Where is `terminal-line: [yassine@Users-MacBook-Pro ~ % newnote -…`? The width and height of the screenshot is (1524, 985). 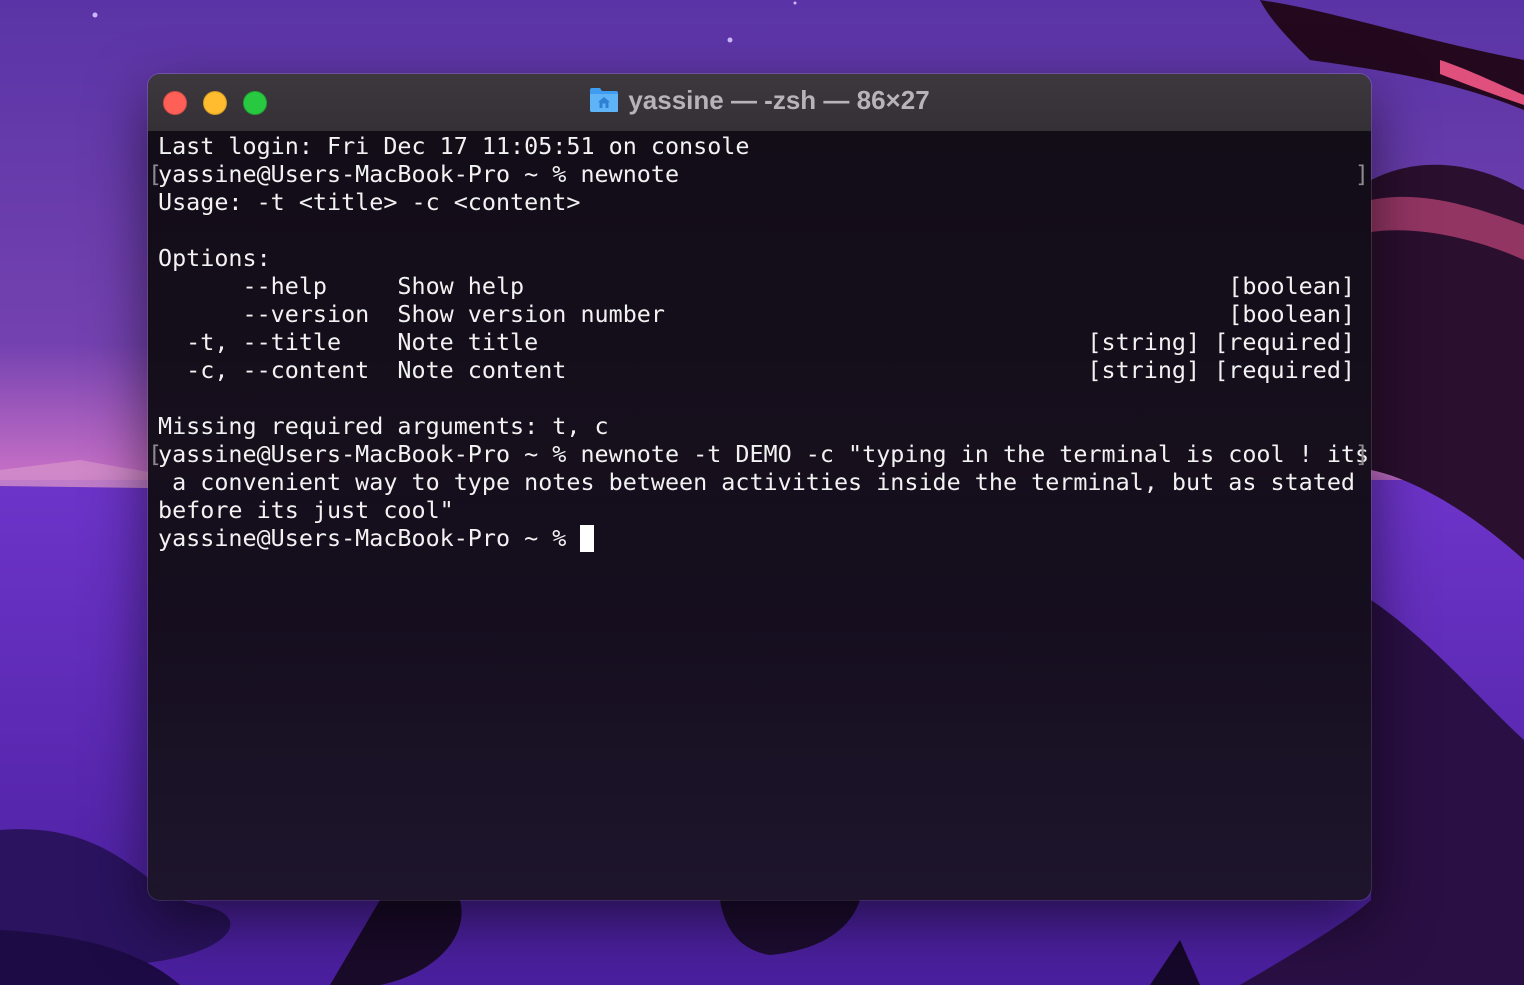 terminal-line: [yassine@Users-MacBook-Pro ~ % newnote -… is located at coordinates (759, 454).